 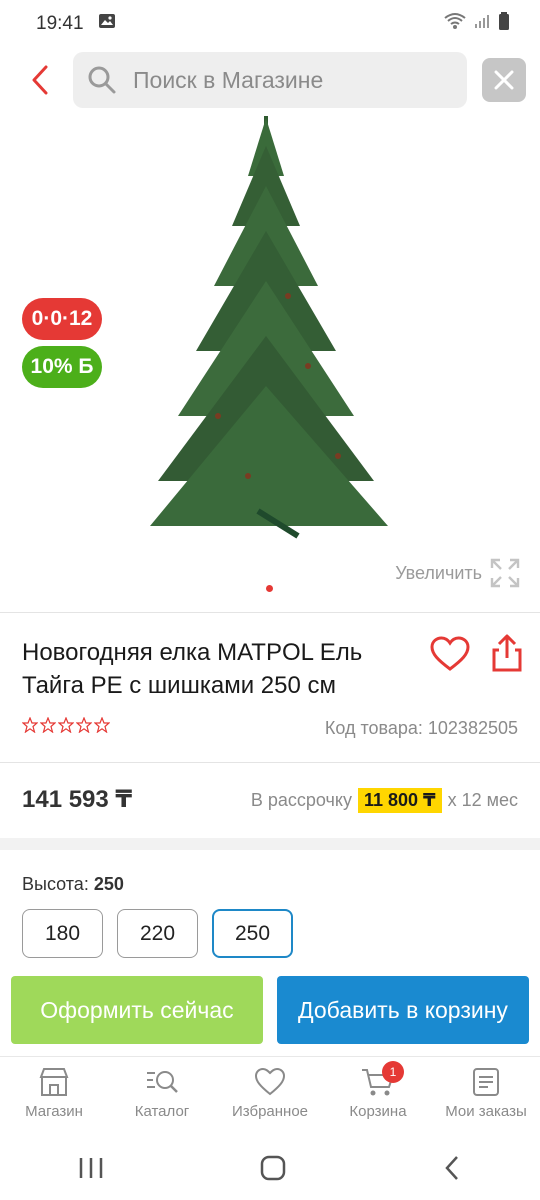 What do you see at coordinates (270, 1081) in the screenshot?
I see `heart-outline-icon` at bounding box center [270, 1081].